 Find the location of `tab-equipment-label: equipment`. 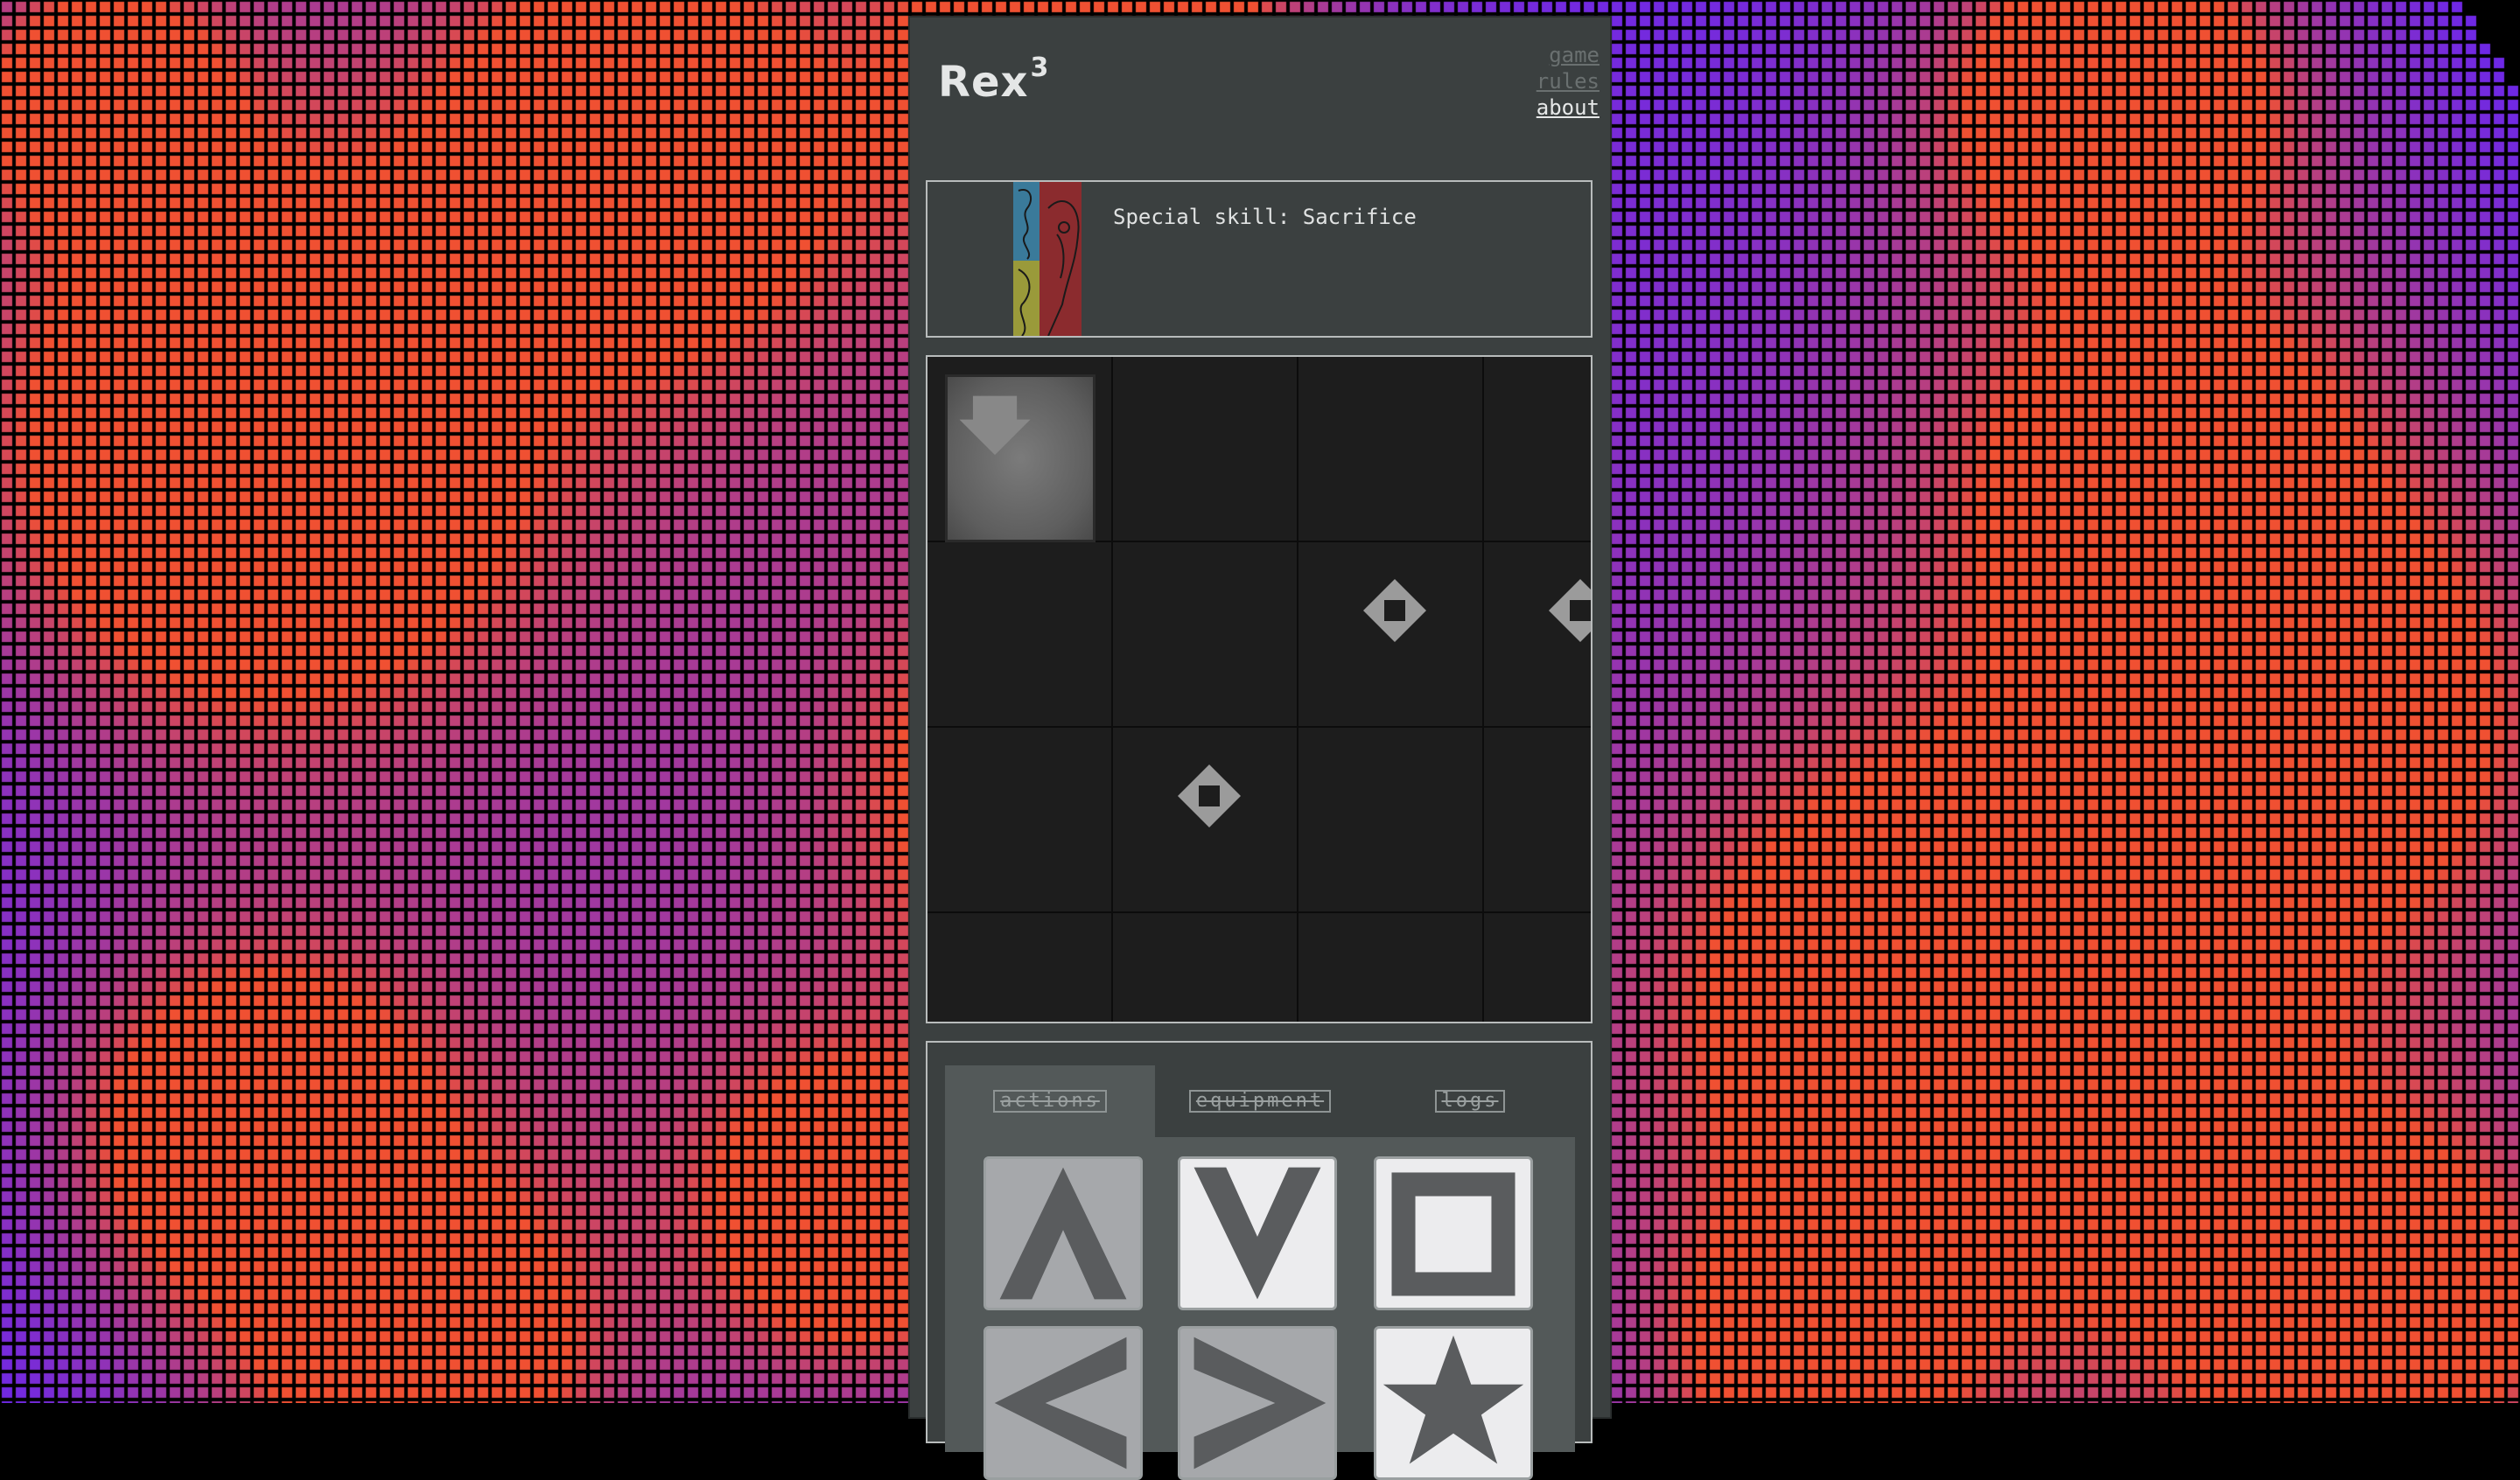

tab-equipment-label: equipment is located at coordinates (1260, 1102).